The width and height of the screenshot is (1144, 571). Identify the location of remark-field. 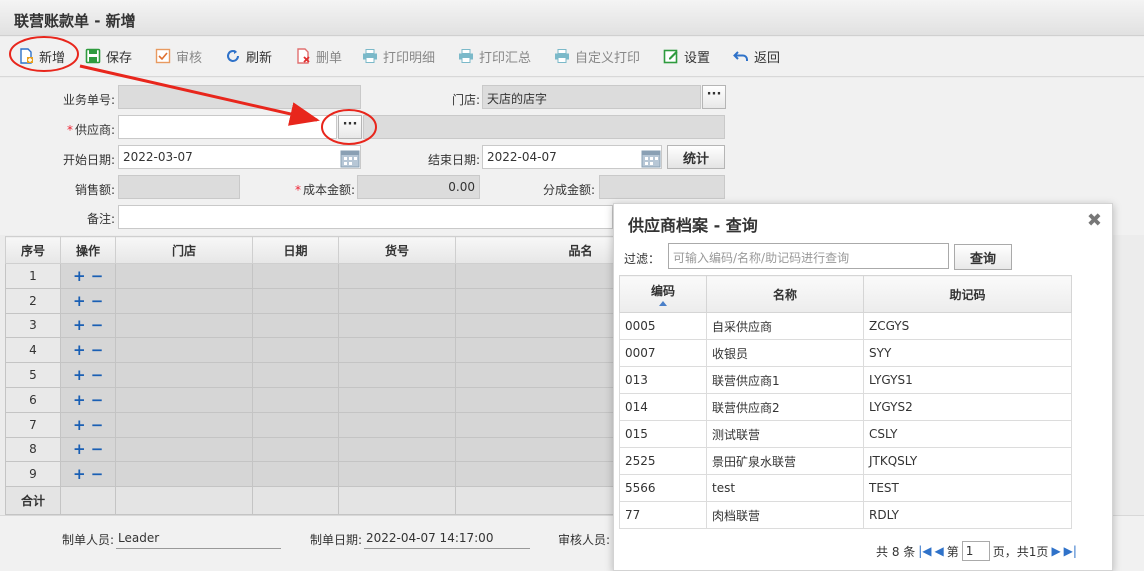
(365, 217).